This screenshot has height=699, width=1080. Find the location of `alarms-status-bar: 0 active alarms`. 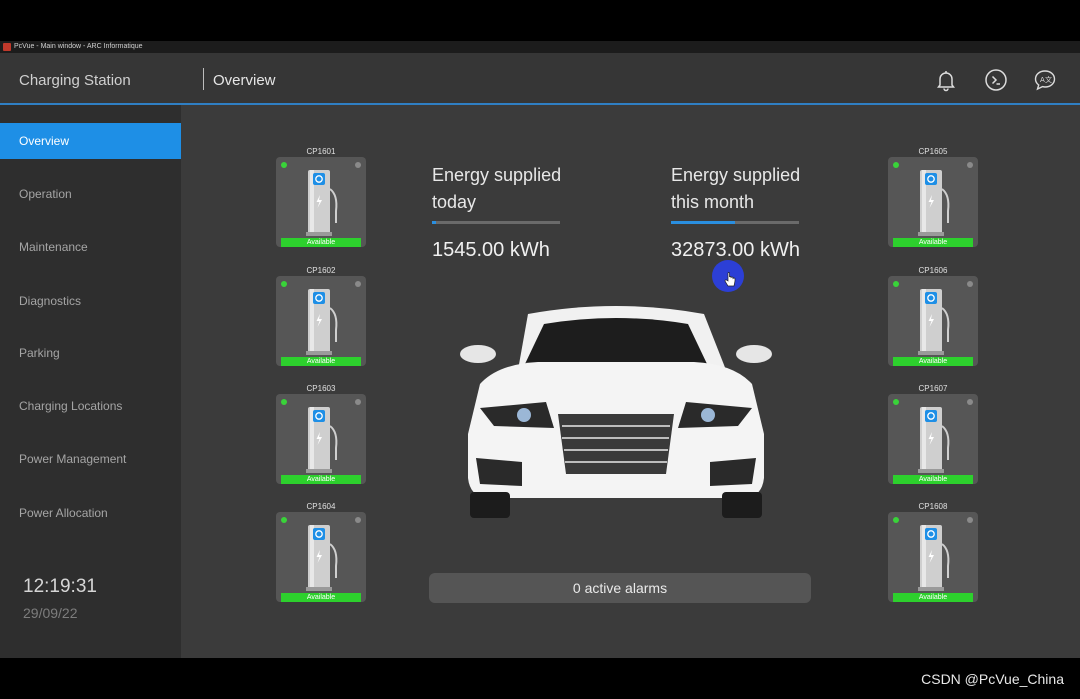

alarms-status-bar: 0 active alarms is located at coordinates (620, 588).